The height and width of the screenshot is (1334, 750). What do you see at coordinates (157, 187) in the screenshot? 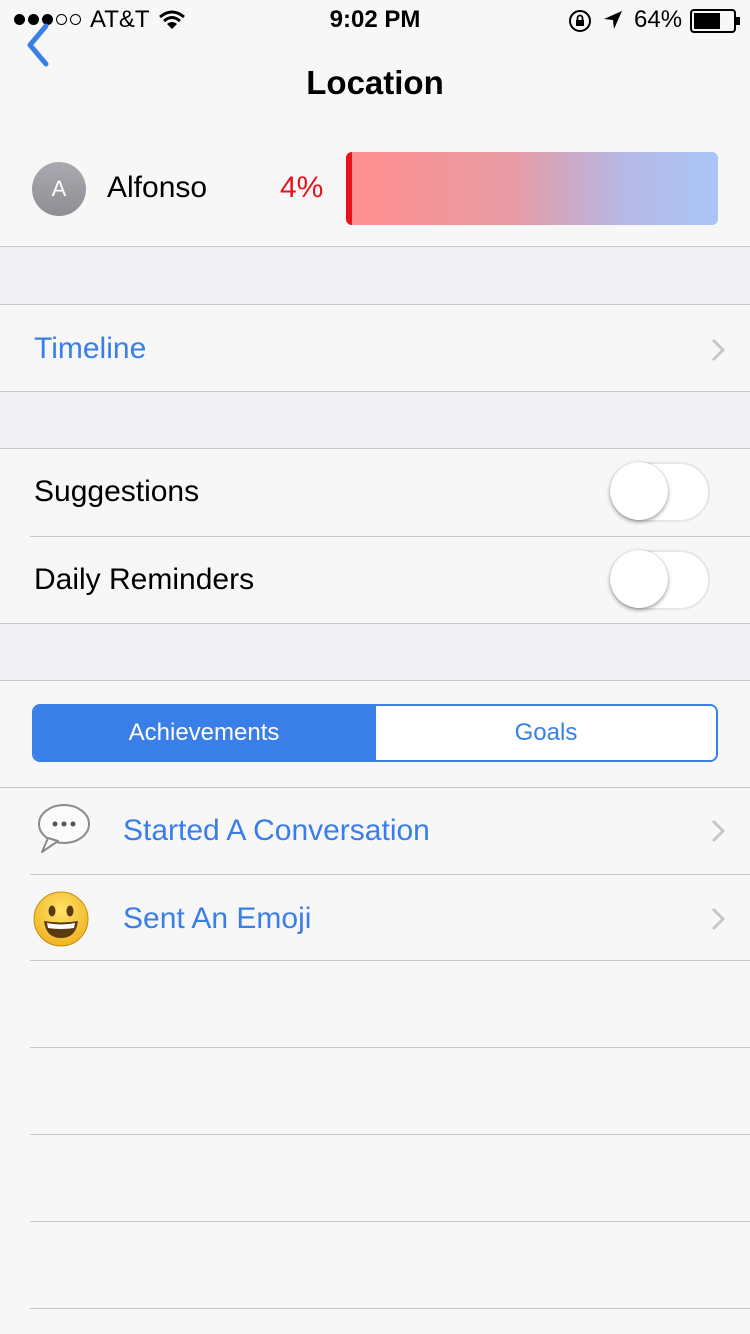
I see `profile-name: Alfonso` at bounding box center [157, 187].